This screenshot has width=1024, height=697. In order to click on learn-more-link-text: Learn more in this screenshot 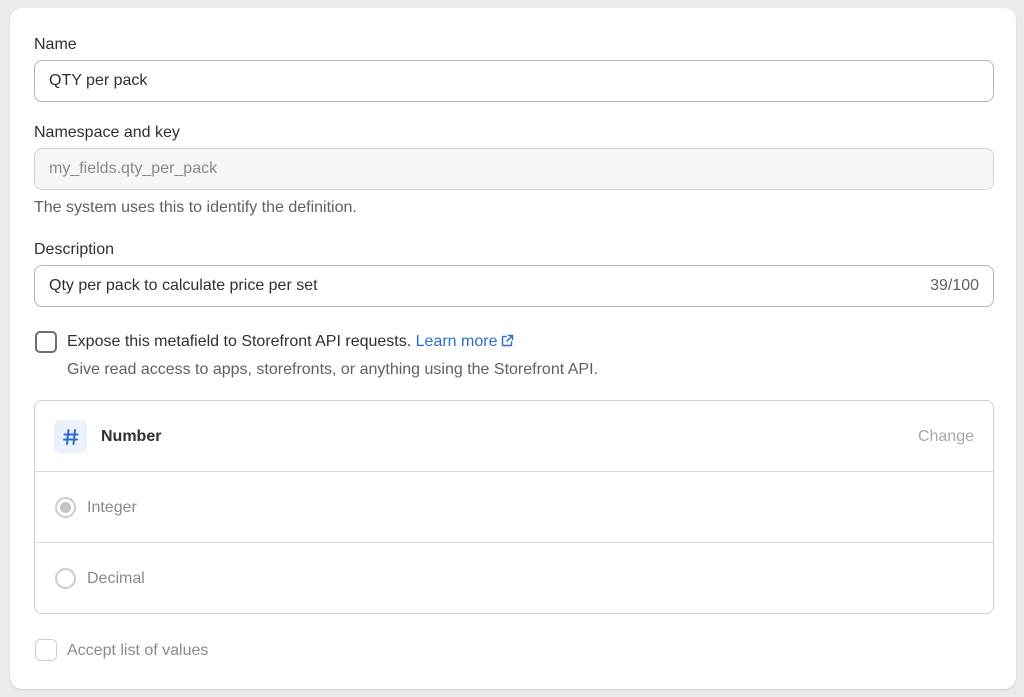, I will do `click(456, 341)`.